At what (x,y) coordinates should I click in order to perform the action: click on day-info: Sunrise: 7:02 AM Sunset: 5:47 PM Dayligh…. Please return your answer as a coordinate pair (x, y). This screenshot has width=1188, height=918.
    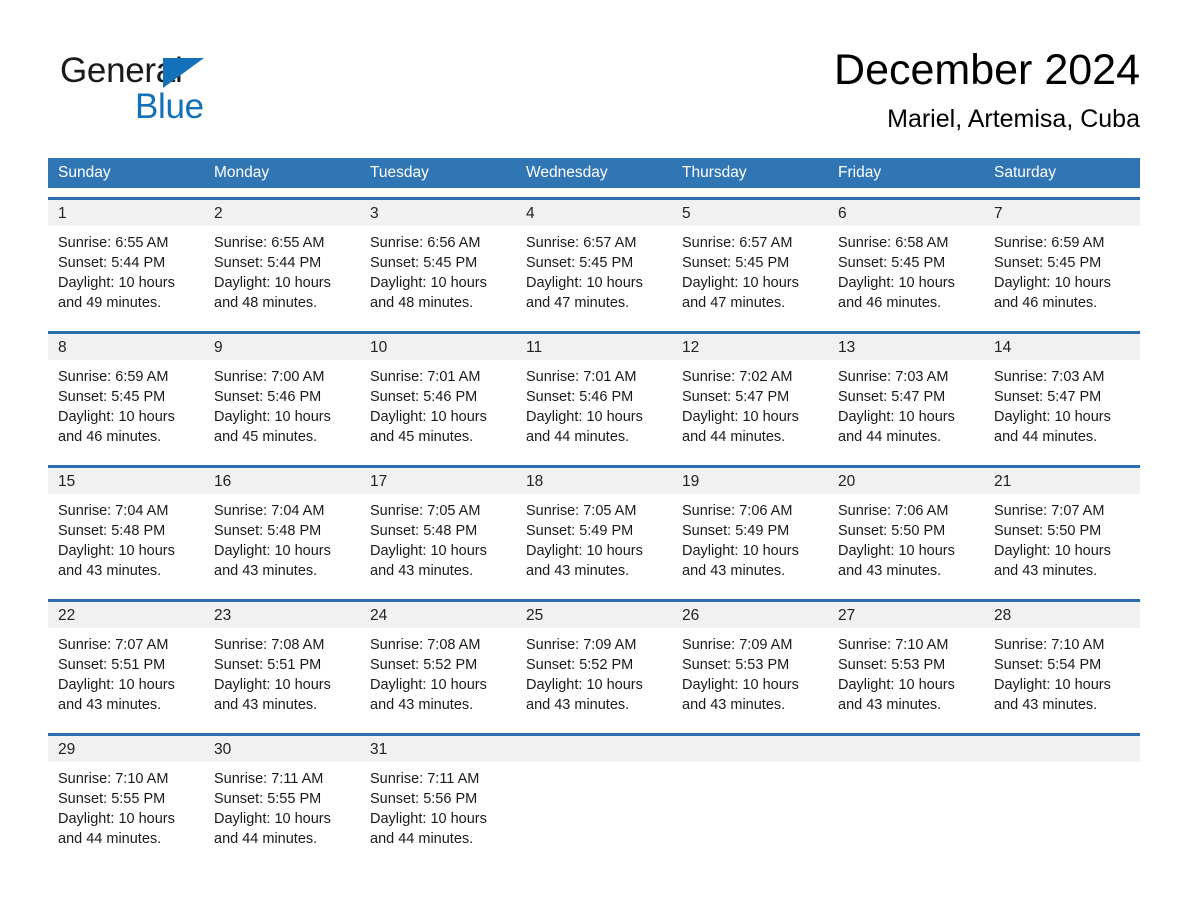
    Looking at the image, I should click on (750, 403).